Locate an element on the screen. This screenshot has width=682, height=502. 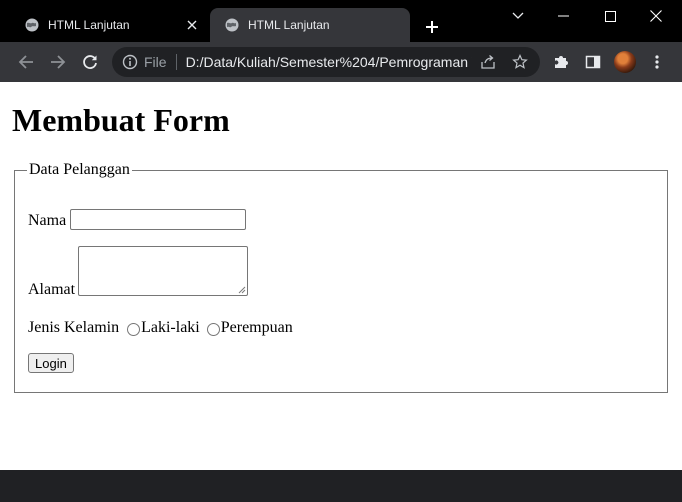
alamat-row: Alamat is located at coordinates (138, 272).